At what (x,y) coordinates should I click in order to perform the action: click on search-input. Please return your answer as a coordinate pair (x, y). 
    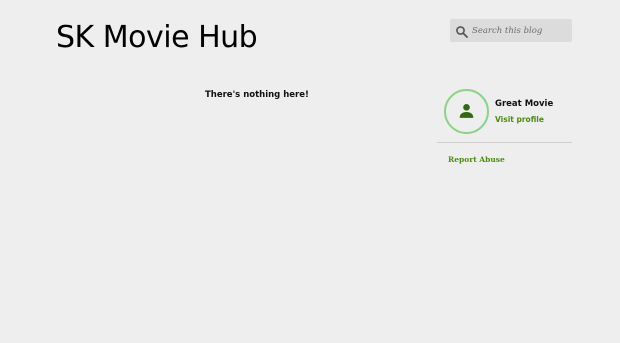
    Looking at the image, I should click on (520, 30).